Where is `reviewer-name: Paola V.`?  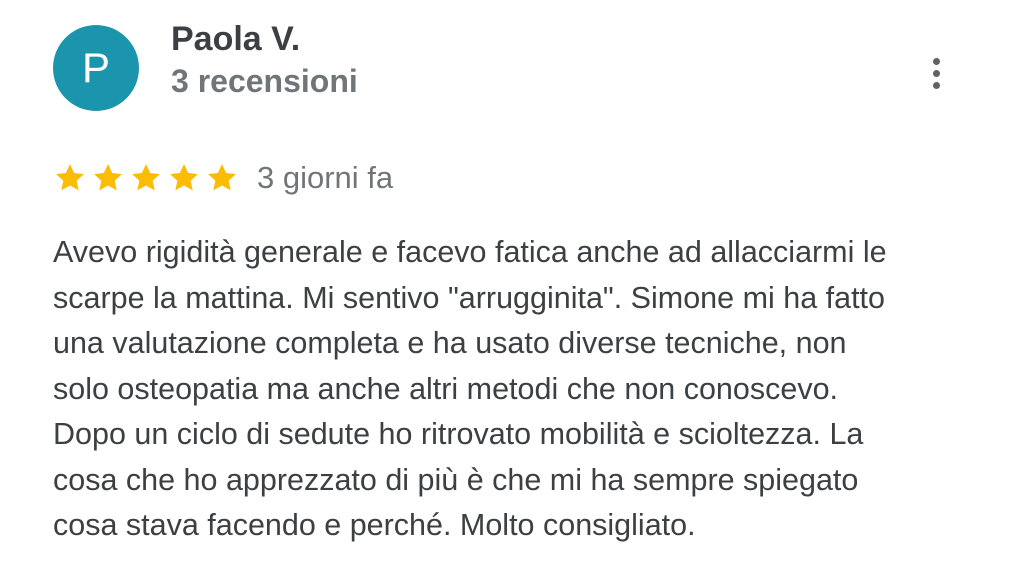 reviewer-name: Paola V. is located at coordinates (235, 39).